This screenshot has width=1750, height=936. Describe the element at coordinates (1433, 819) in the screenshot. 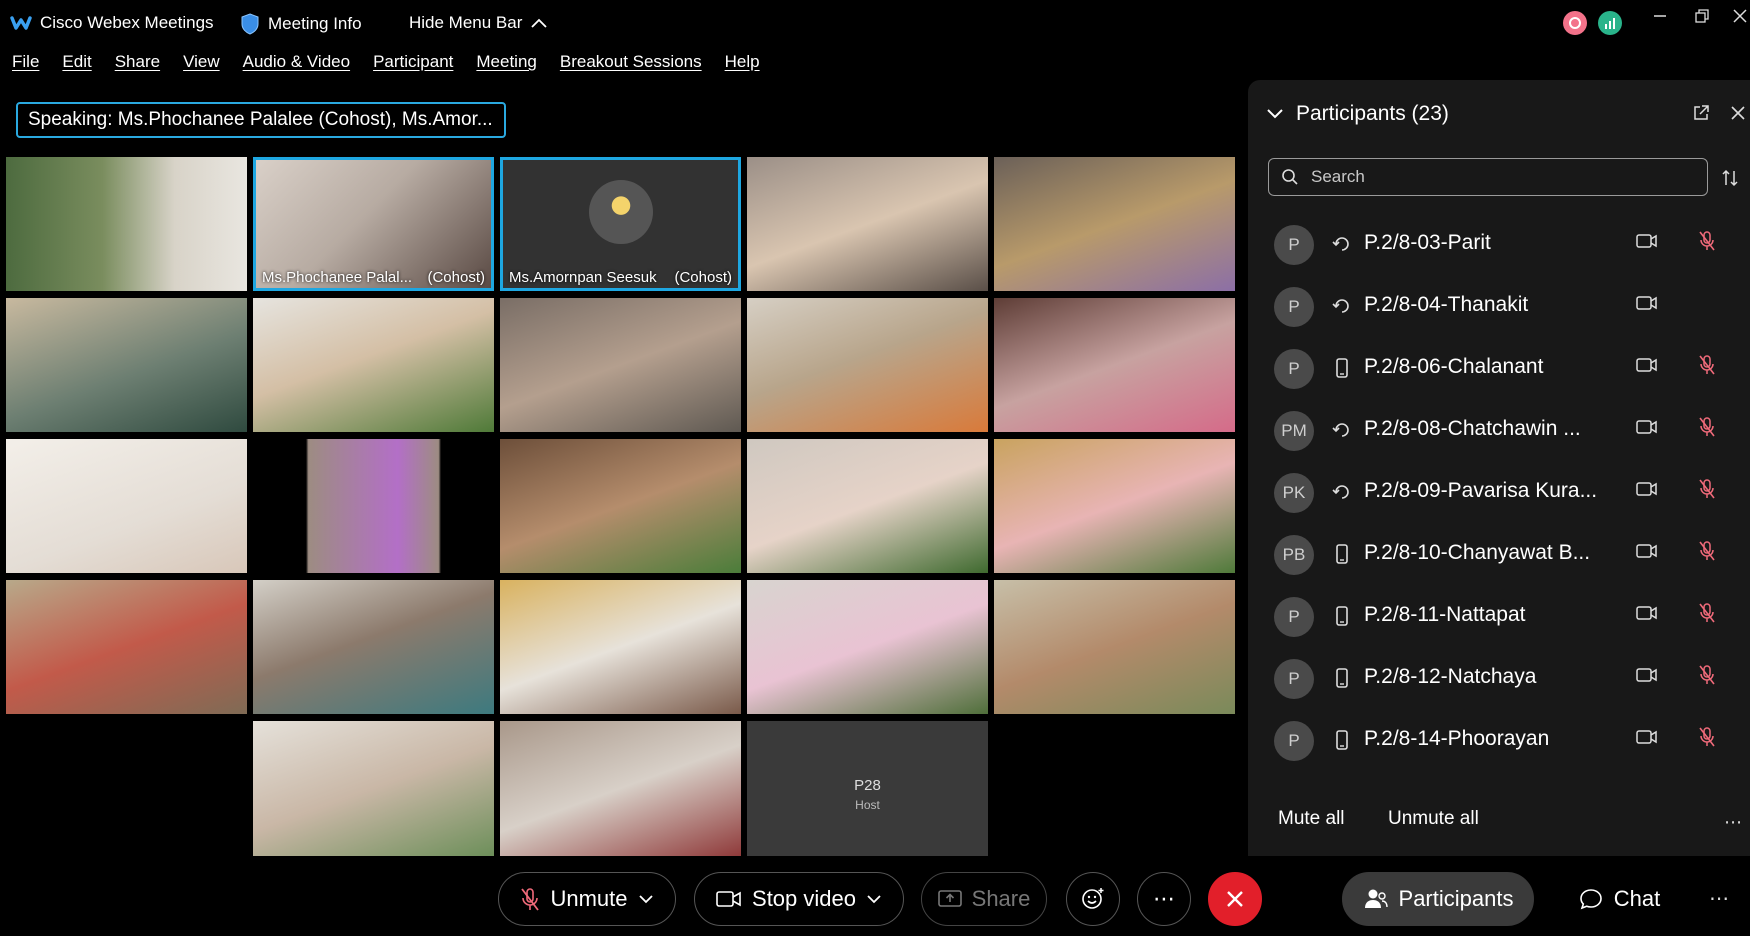

I see `unmute-all-button: Unmute all` at that location.